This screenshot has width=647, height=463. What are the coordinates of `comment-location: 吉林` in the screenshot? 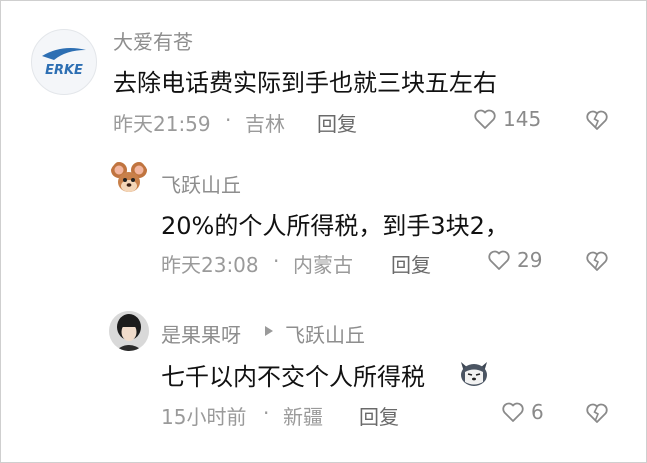 It's located at (265, 124).